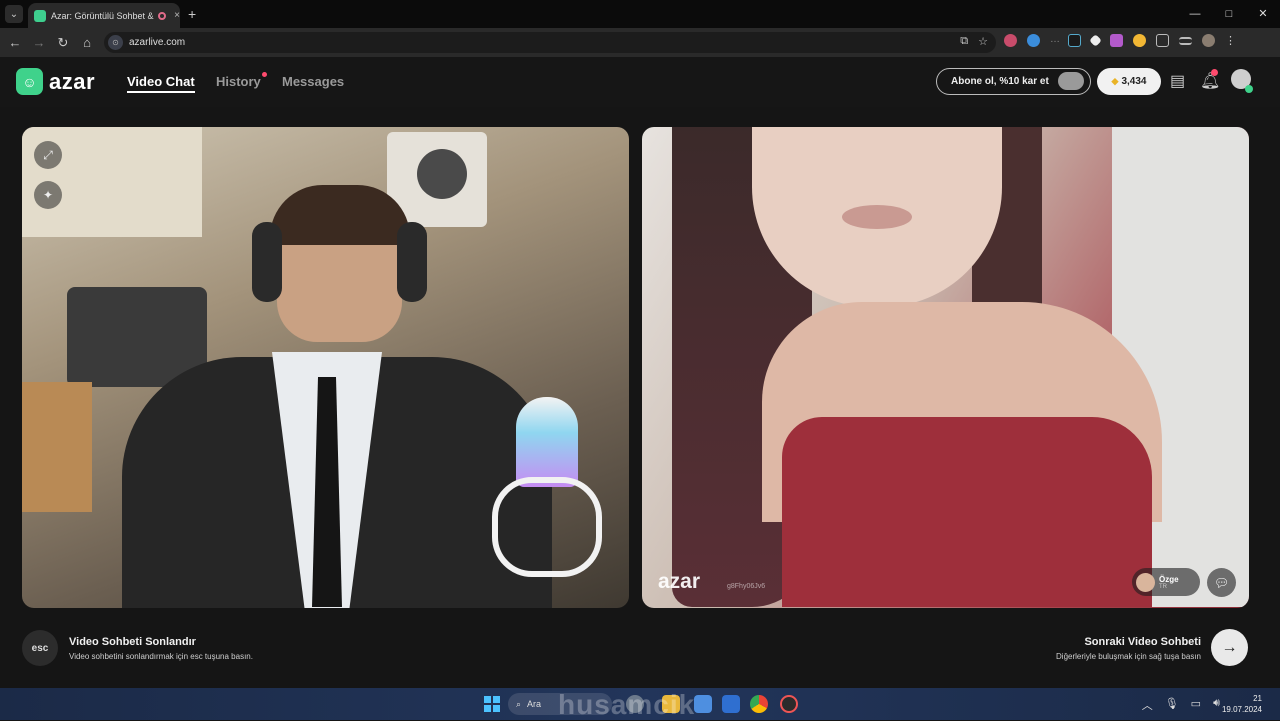  Describe the element at coordinates (115, 42) in the screenshot. I see `site-info-icon: ⊙` at that location.